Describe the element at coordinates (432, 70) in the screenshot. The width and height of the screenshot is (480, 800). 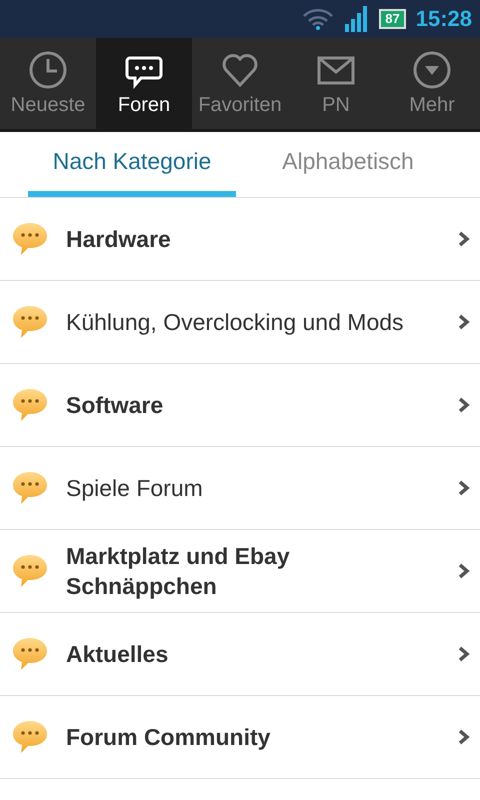
I see `dropdown-icon` at that location.